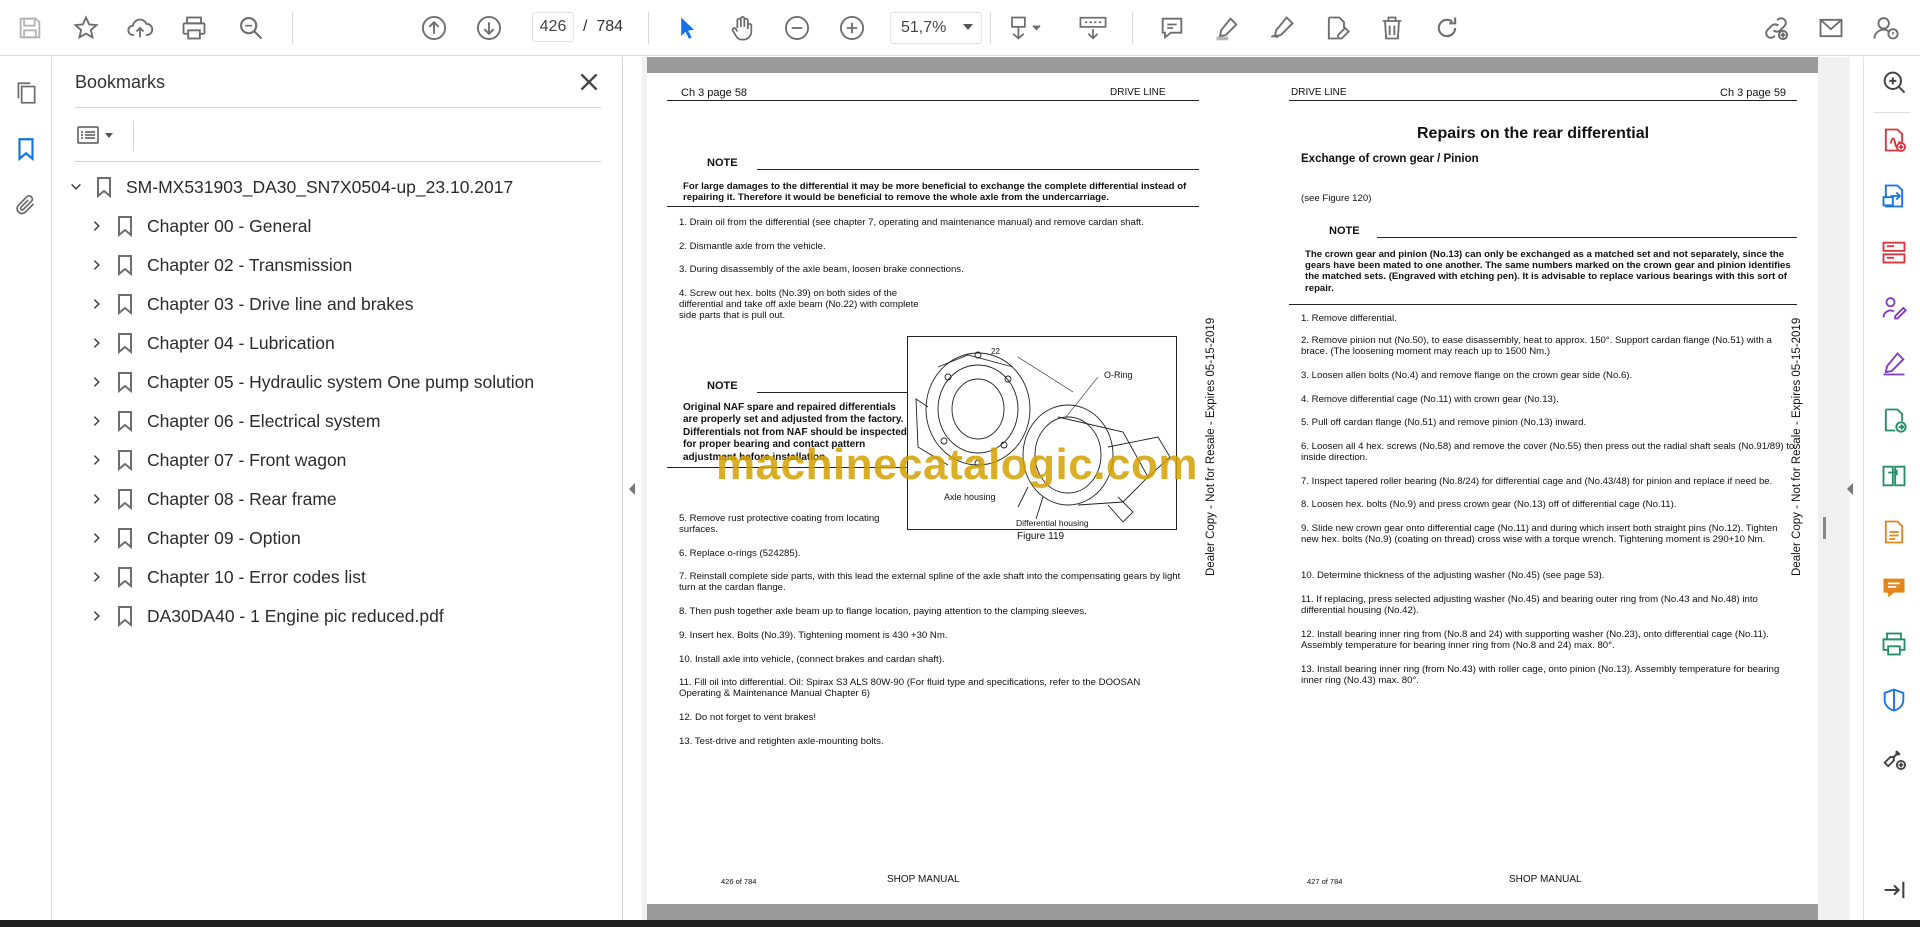 This screenshot has width=1920, height=927. I want to click on bookmark-label: SM-MX531903_DA30_SN7X0504-up_23.10.2017, so click(320, 186).